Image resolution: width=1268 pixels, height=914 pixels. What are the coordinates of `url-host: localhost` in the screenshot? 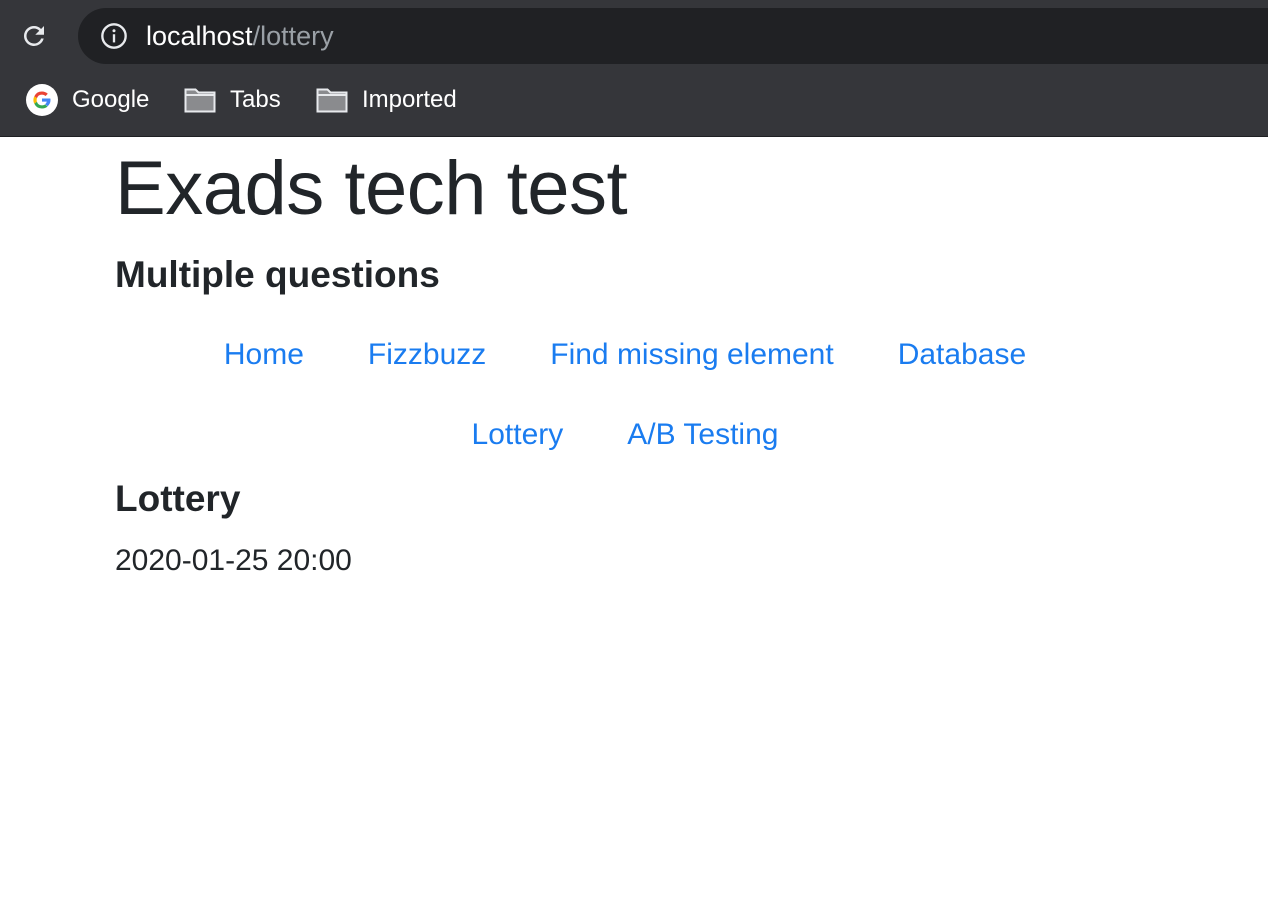 It's located at (199, 36).